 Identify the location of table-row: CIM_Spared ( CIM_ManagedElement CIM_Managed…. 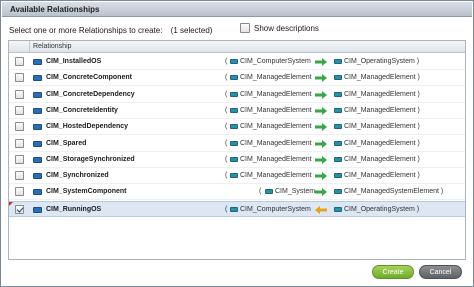
(237, 144).